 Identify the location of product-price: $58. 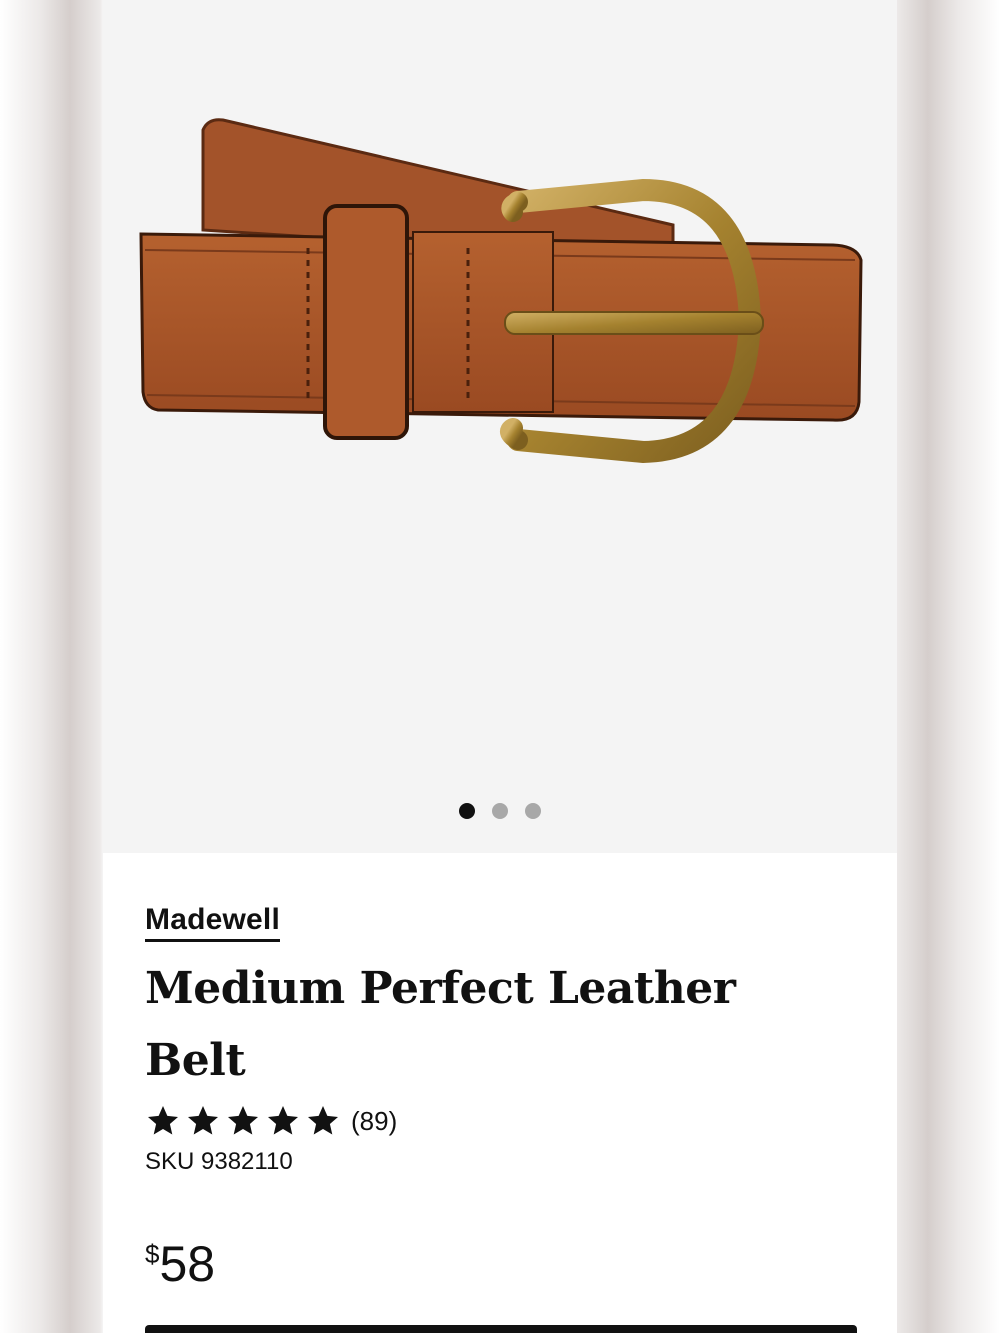
(180, 1264).